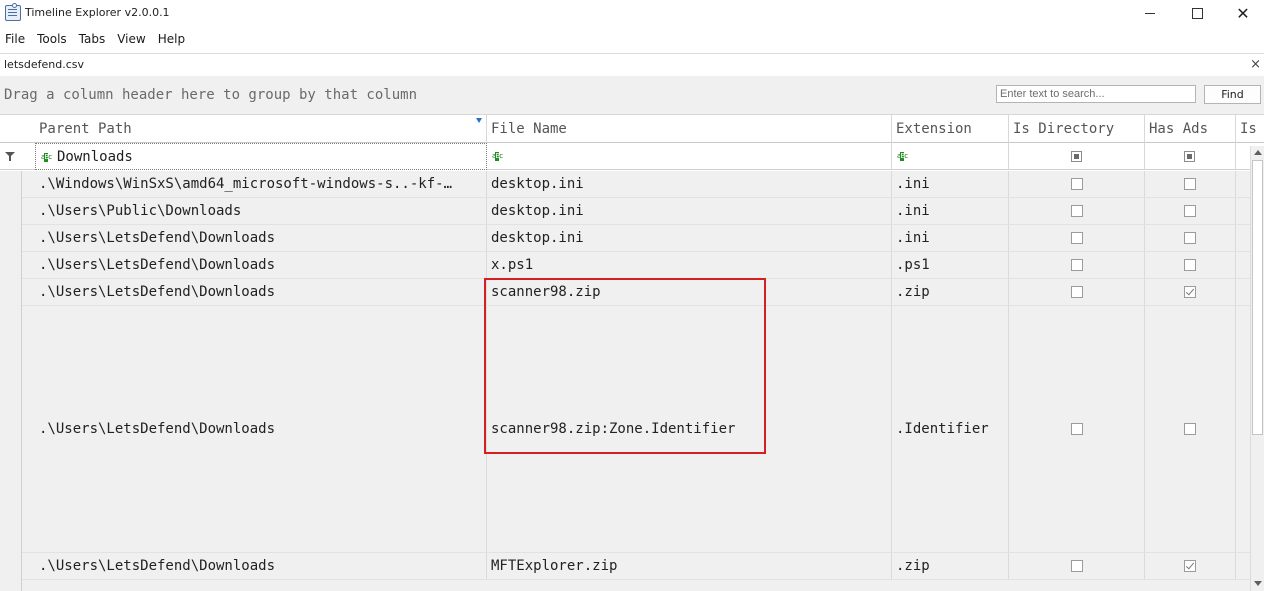  I want to click on filter-cell-parent-path: aBc Downloads, so click(261, 156).